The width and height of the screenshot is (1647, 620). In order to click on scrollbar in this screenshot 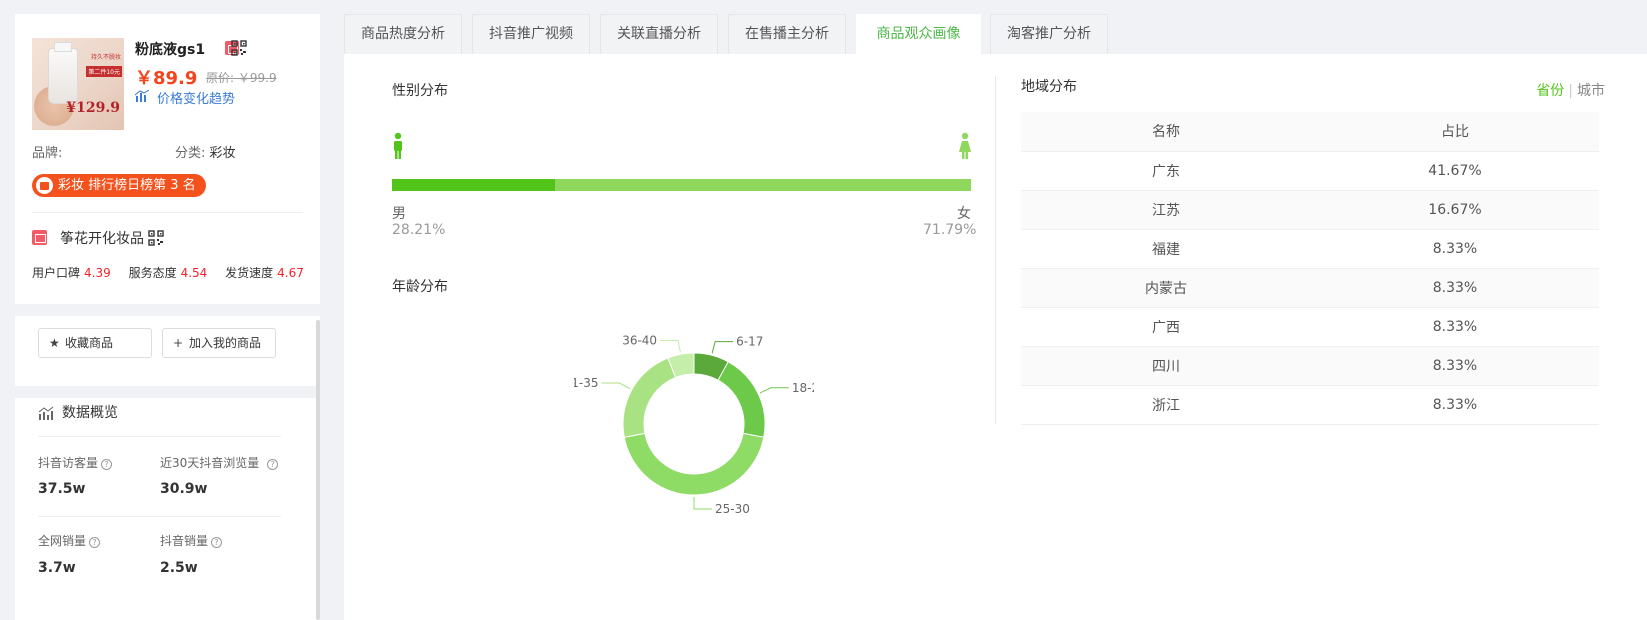, I will do `click(318, 470)`.